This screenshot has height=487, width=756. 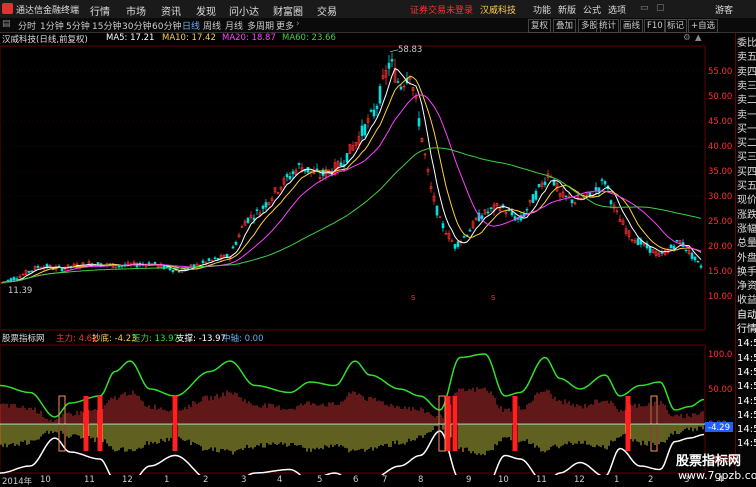 I want to click on price-label: 50.00, so click(x=720, y=97).